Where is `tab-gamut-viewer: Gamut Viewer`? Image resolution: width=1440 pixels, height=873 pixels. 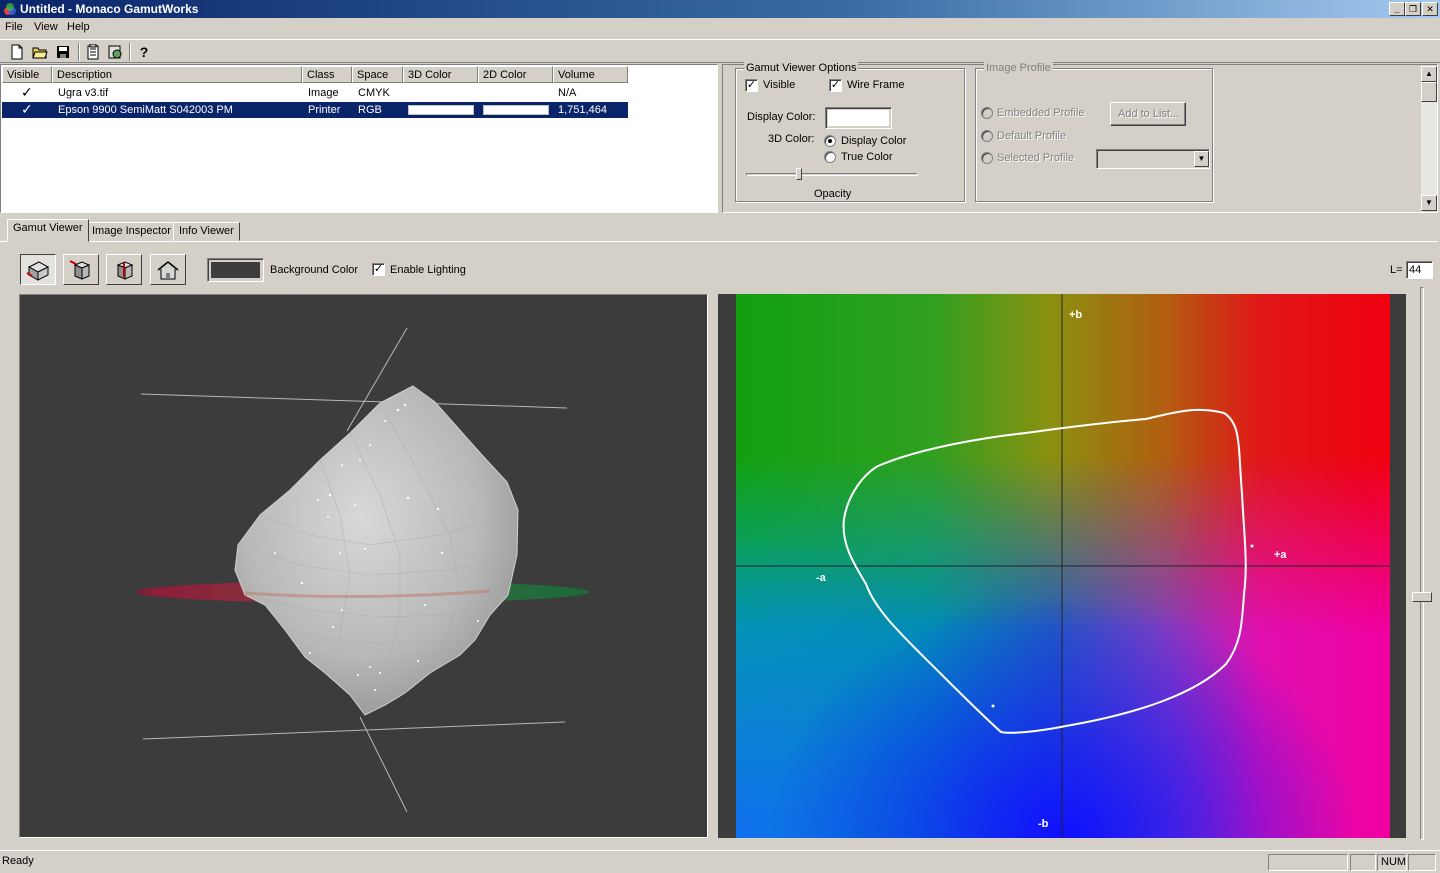 tab-gamut-viewer: Gamut Viewer is located at coordinates (48, 230).